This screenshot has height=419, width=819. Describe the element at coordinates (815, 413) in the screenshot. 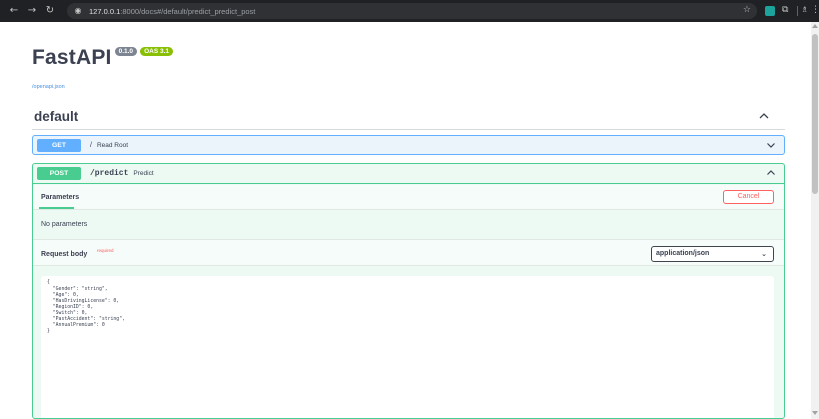

I see `scroll-down-arrow-icon` at that location.